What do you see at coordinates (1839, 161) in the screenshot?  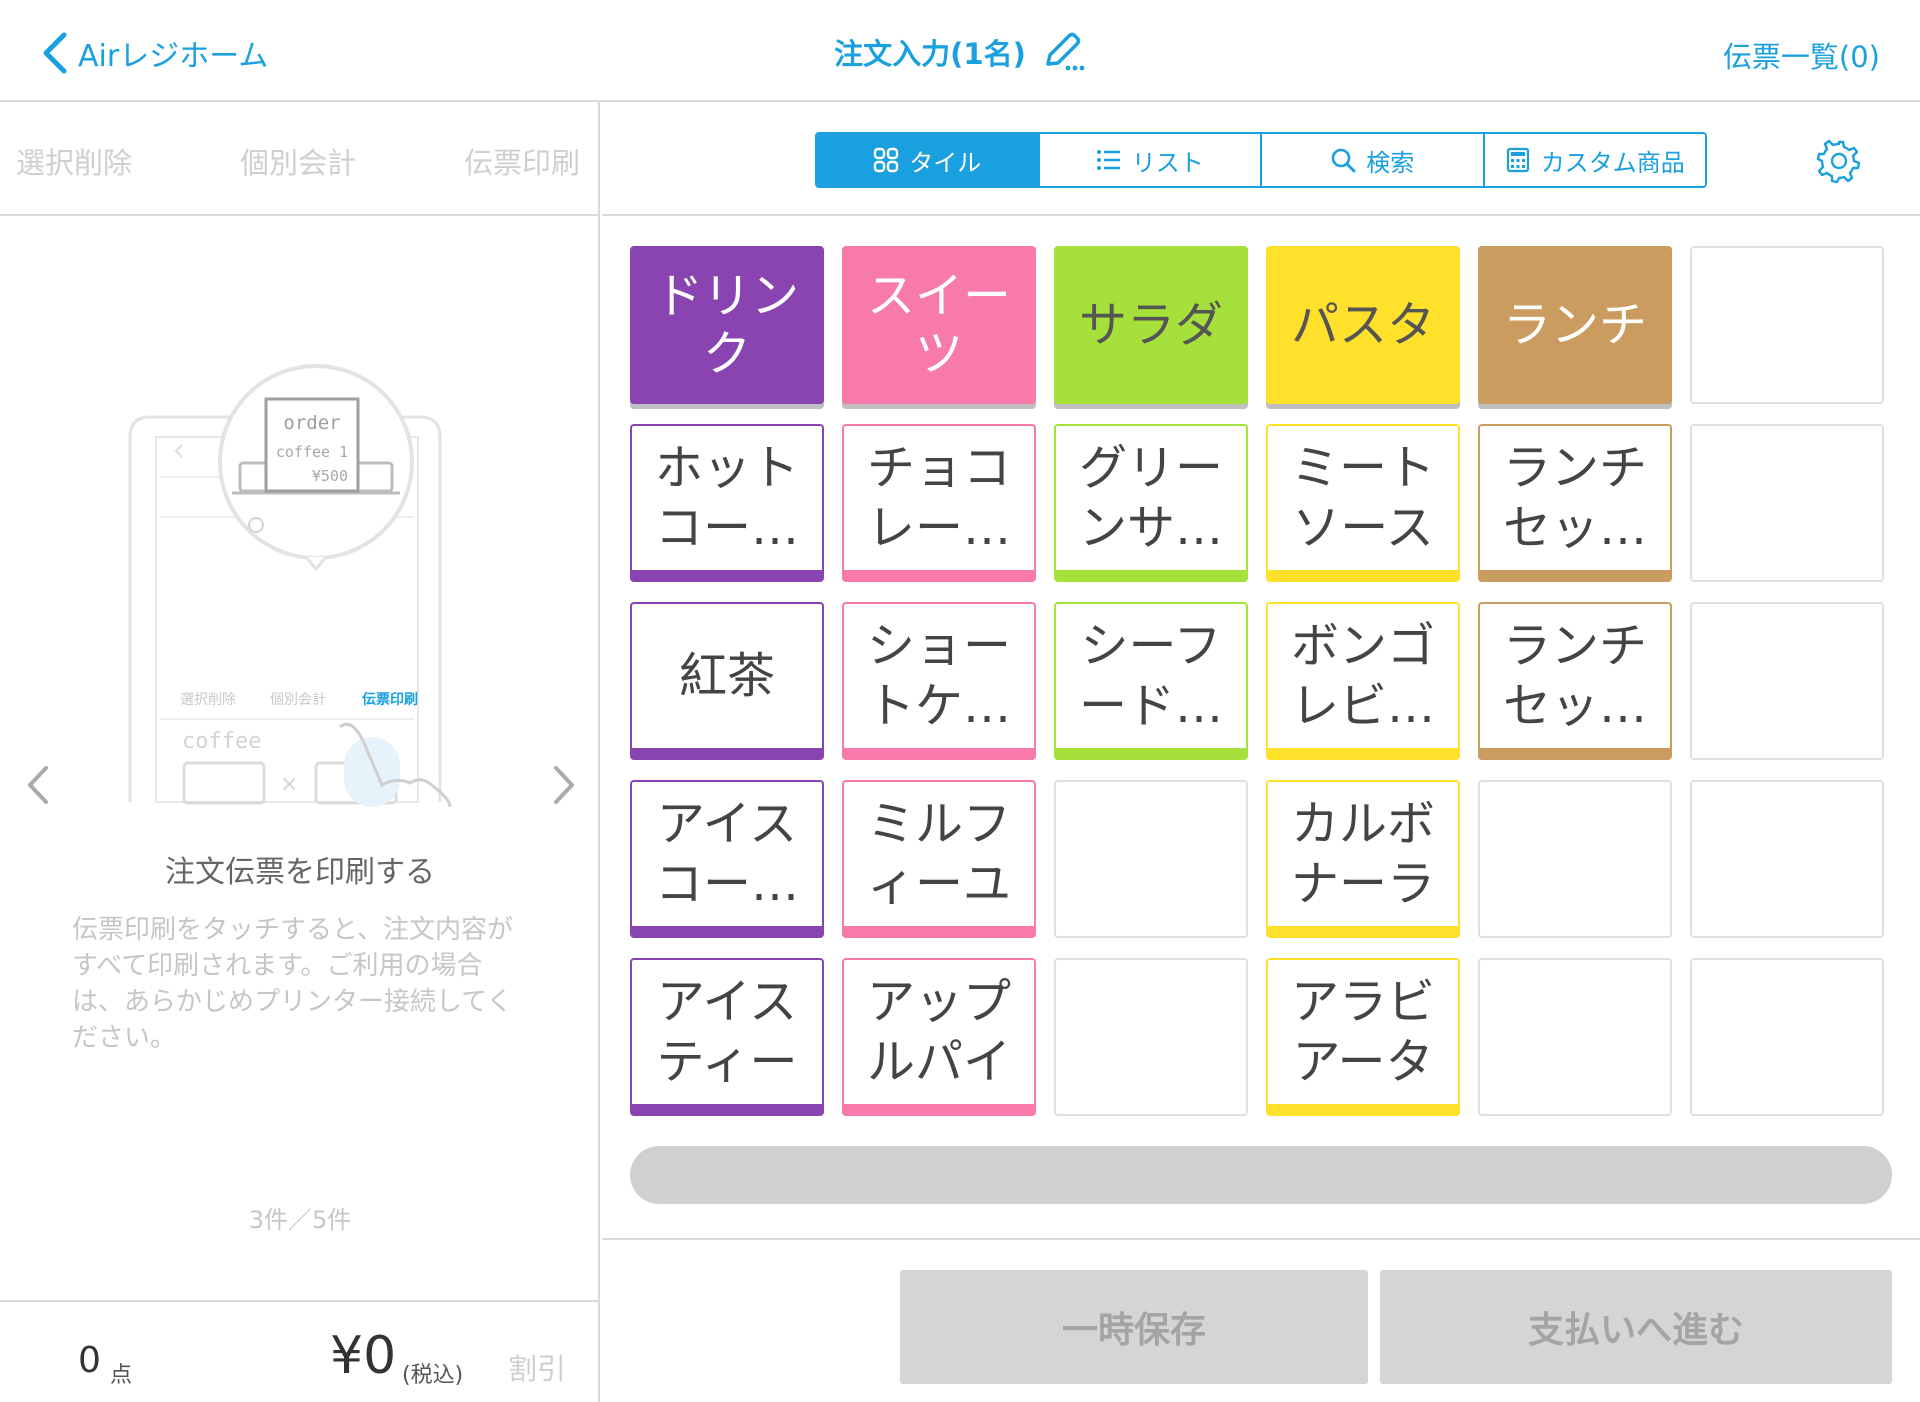 I see `gear-icon` at bounding box center [1839, 161].